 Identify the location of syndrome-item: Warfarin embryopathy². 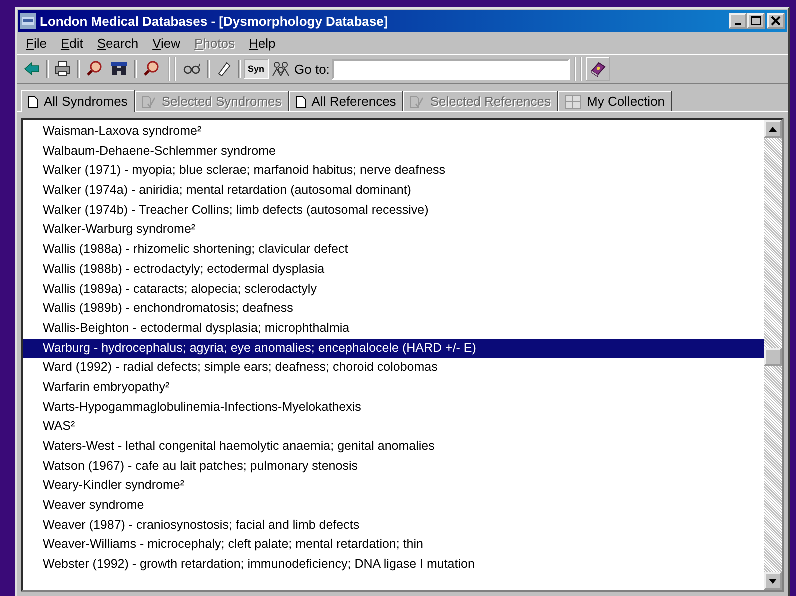
(393, 388).